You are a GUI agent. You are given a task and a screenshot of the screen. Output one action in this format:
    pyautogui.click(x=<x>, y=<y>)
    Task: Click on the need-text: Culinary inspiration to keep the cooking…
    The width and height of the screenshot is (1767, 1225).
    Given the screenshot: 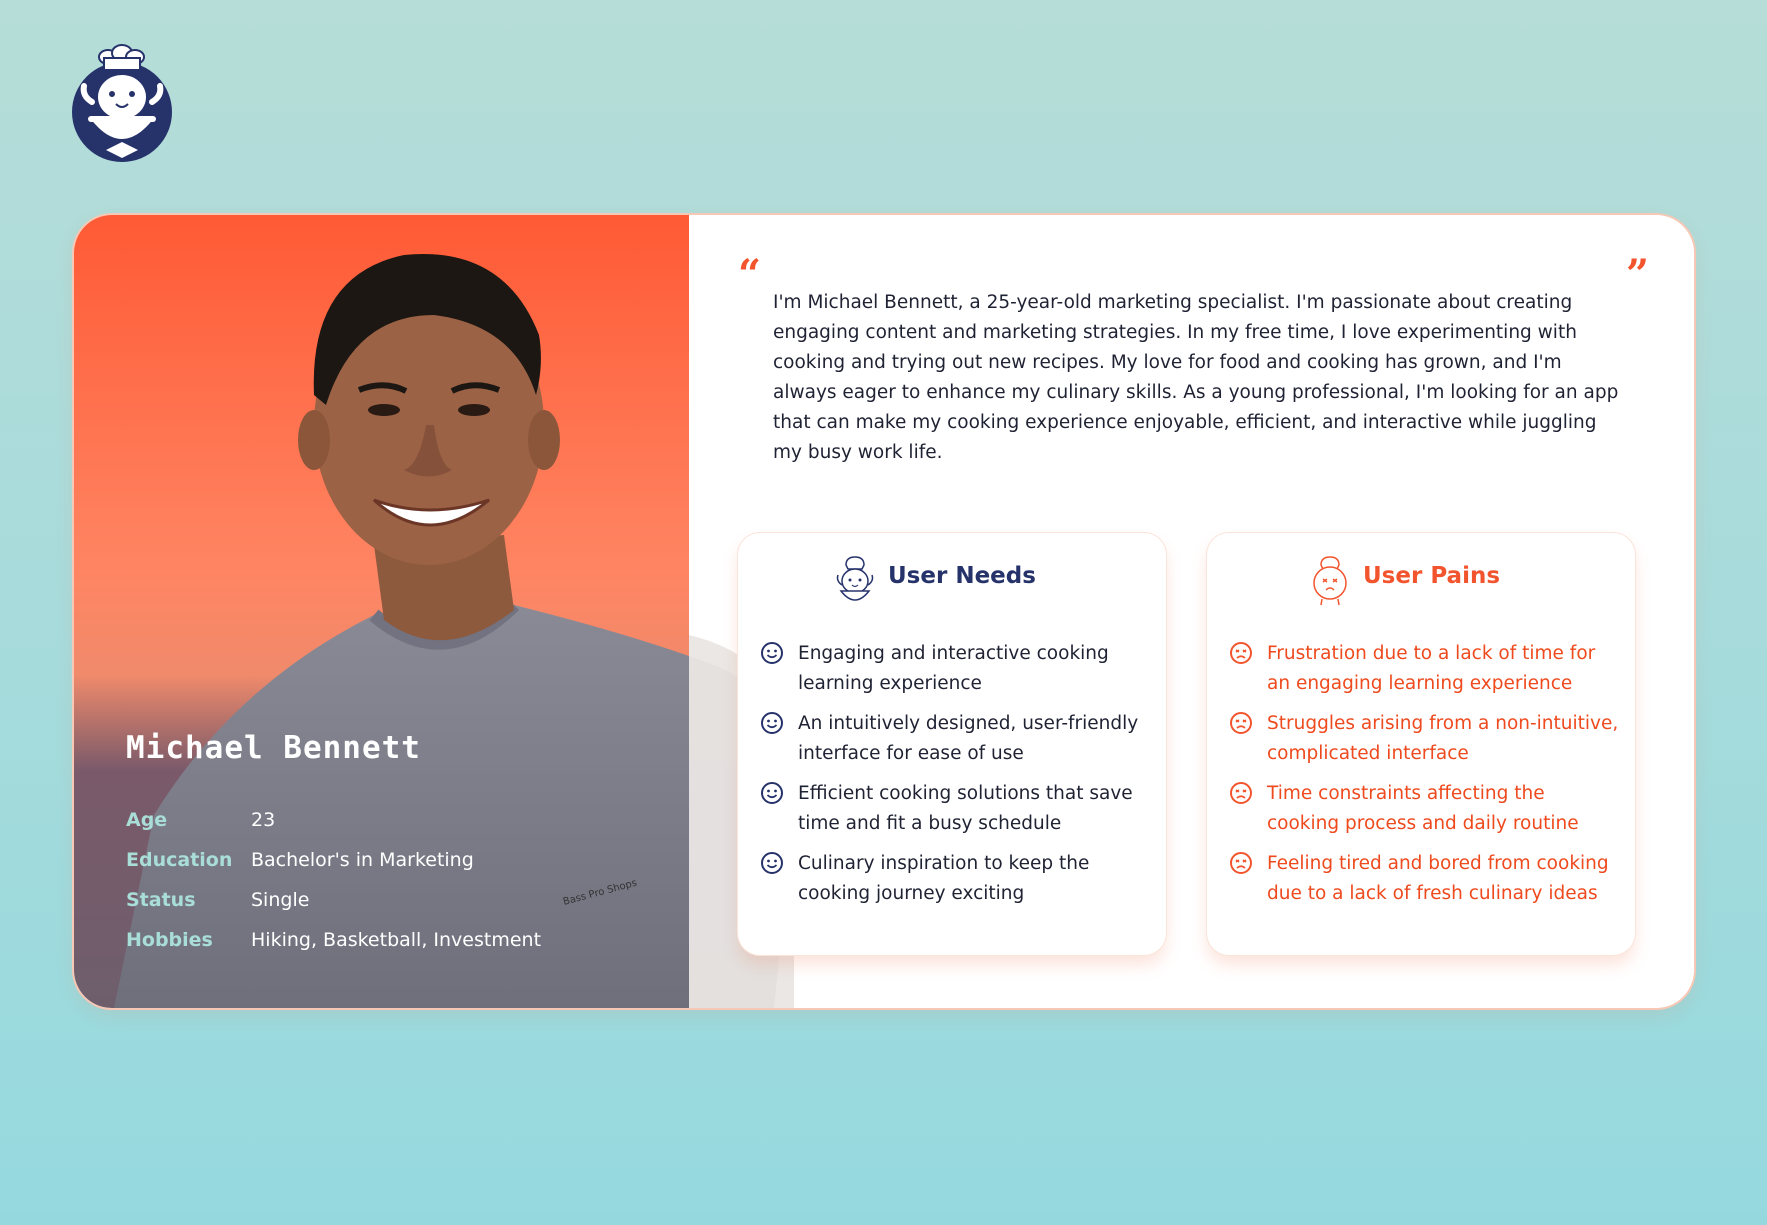 What is the action you would take?
    pyautogui.click(x=944, y=878)
    